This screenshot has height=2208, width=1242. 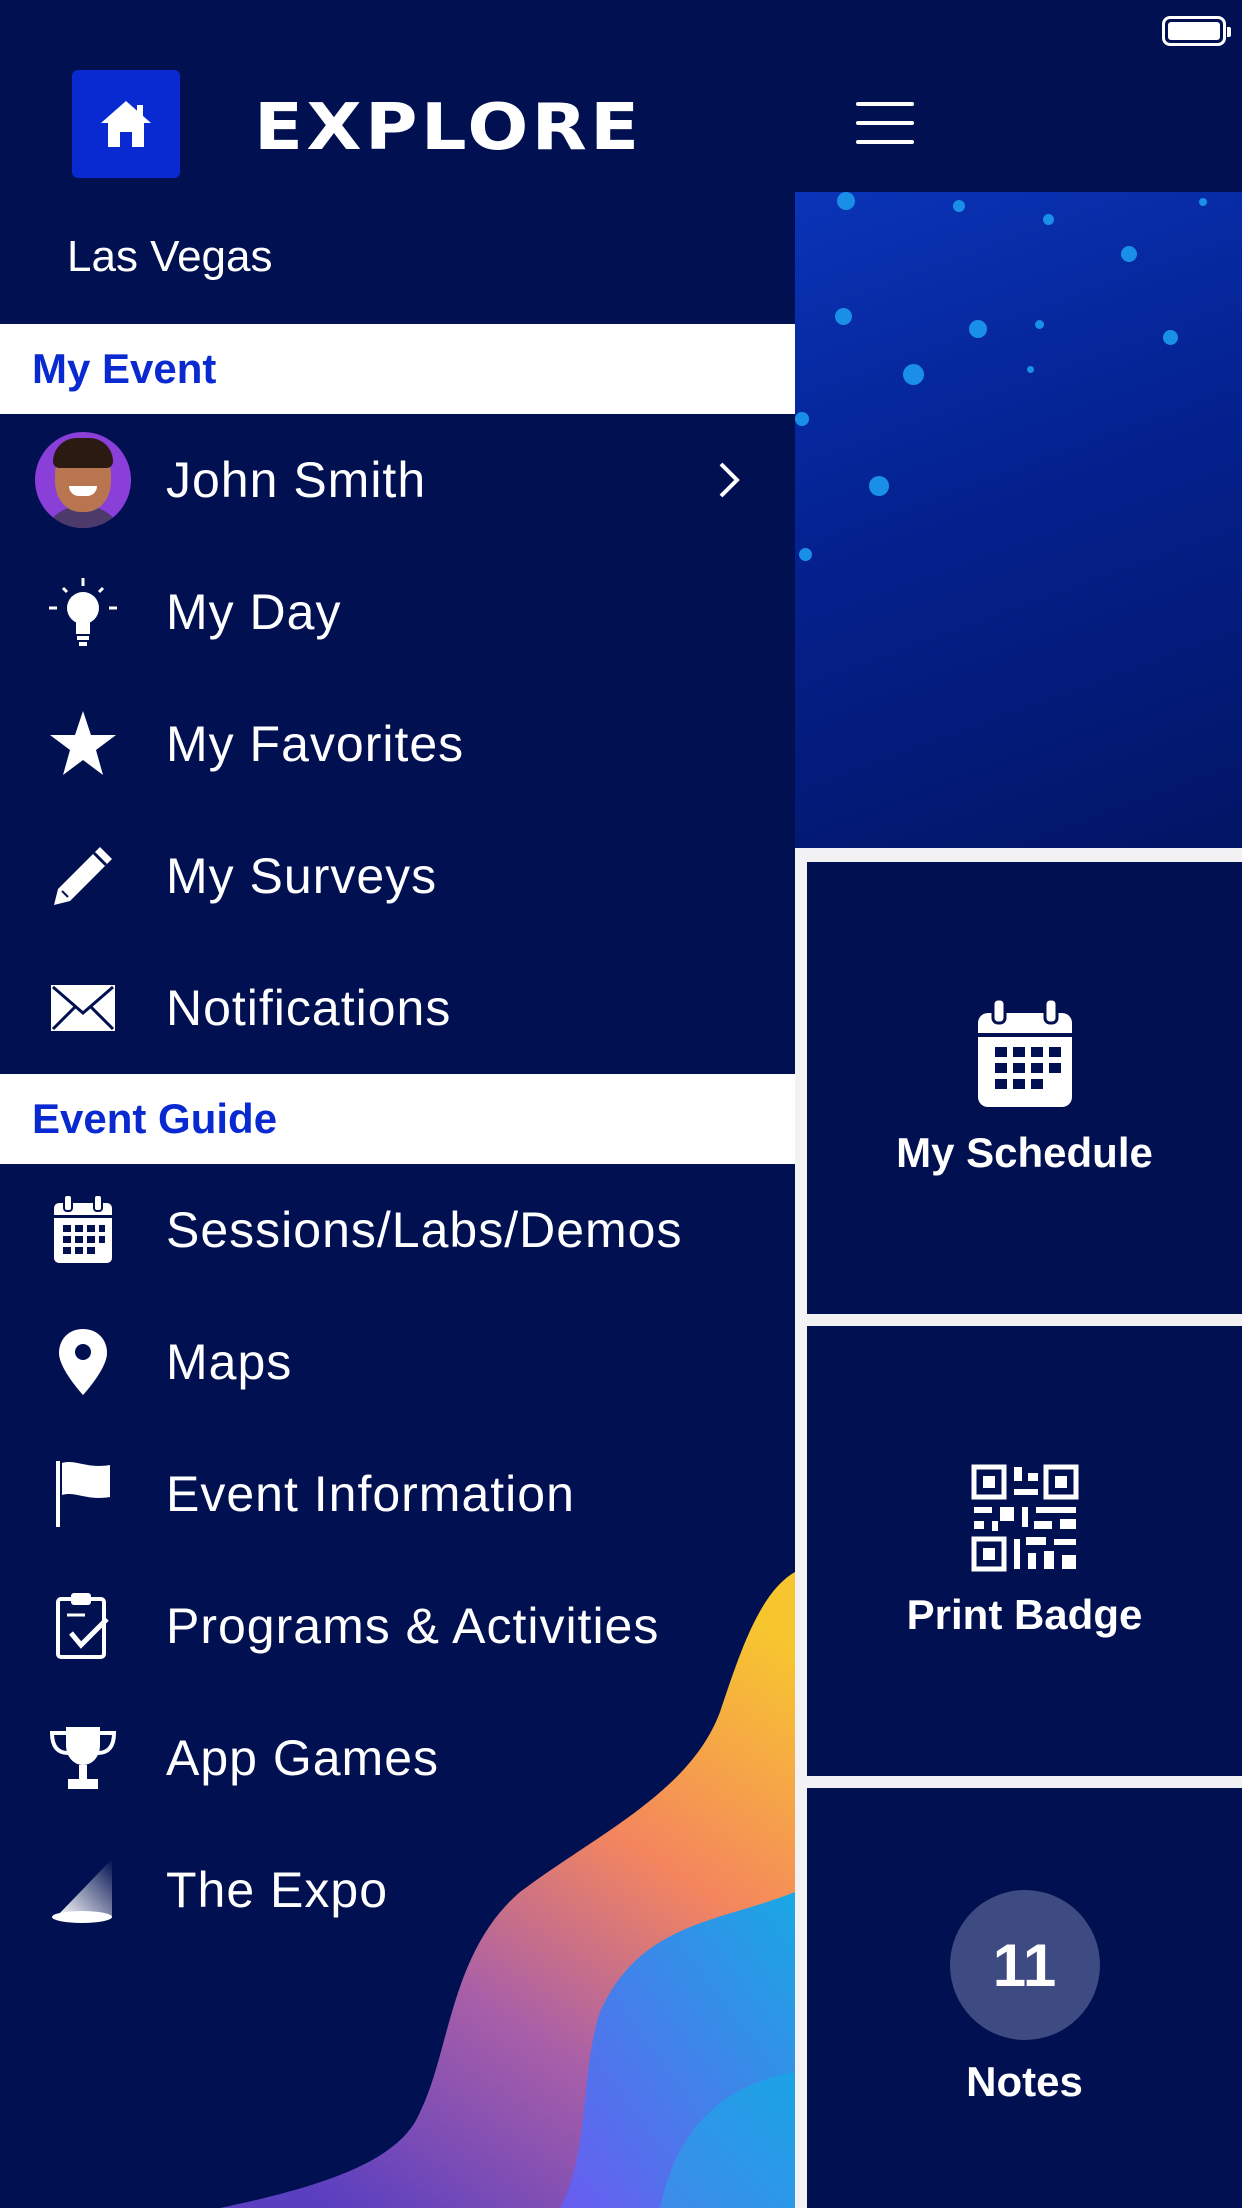 I want to click on menu-item-label: My Surveys, so click(x=302, y=876).